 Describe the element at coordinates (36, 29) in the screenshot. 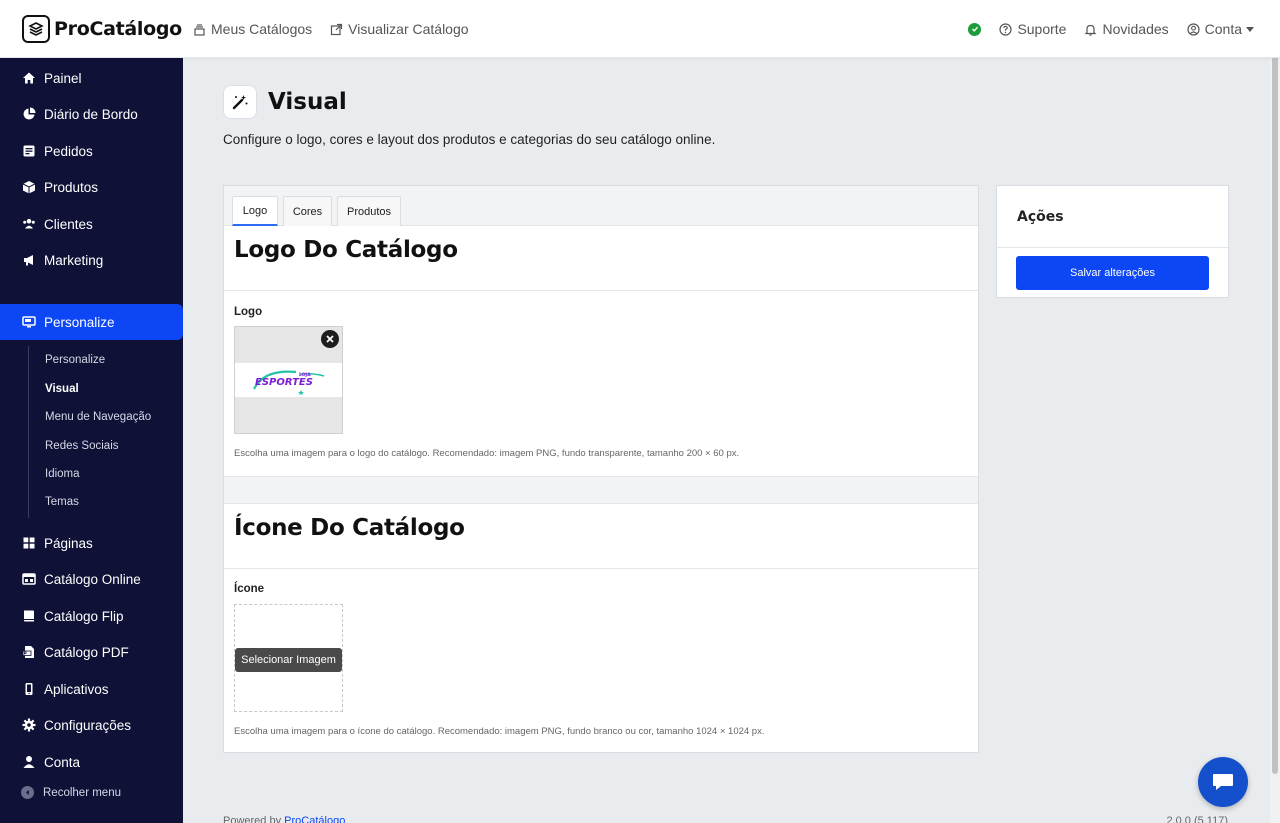

I see `catalog-logo-icon` at that location.